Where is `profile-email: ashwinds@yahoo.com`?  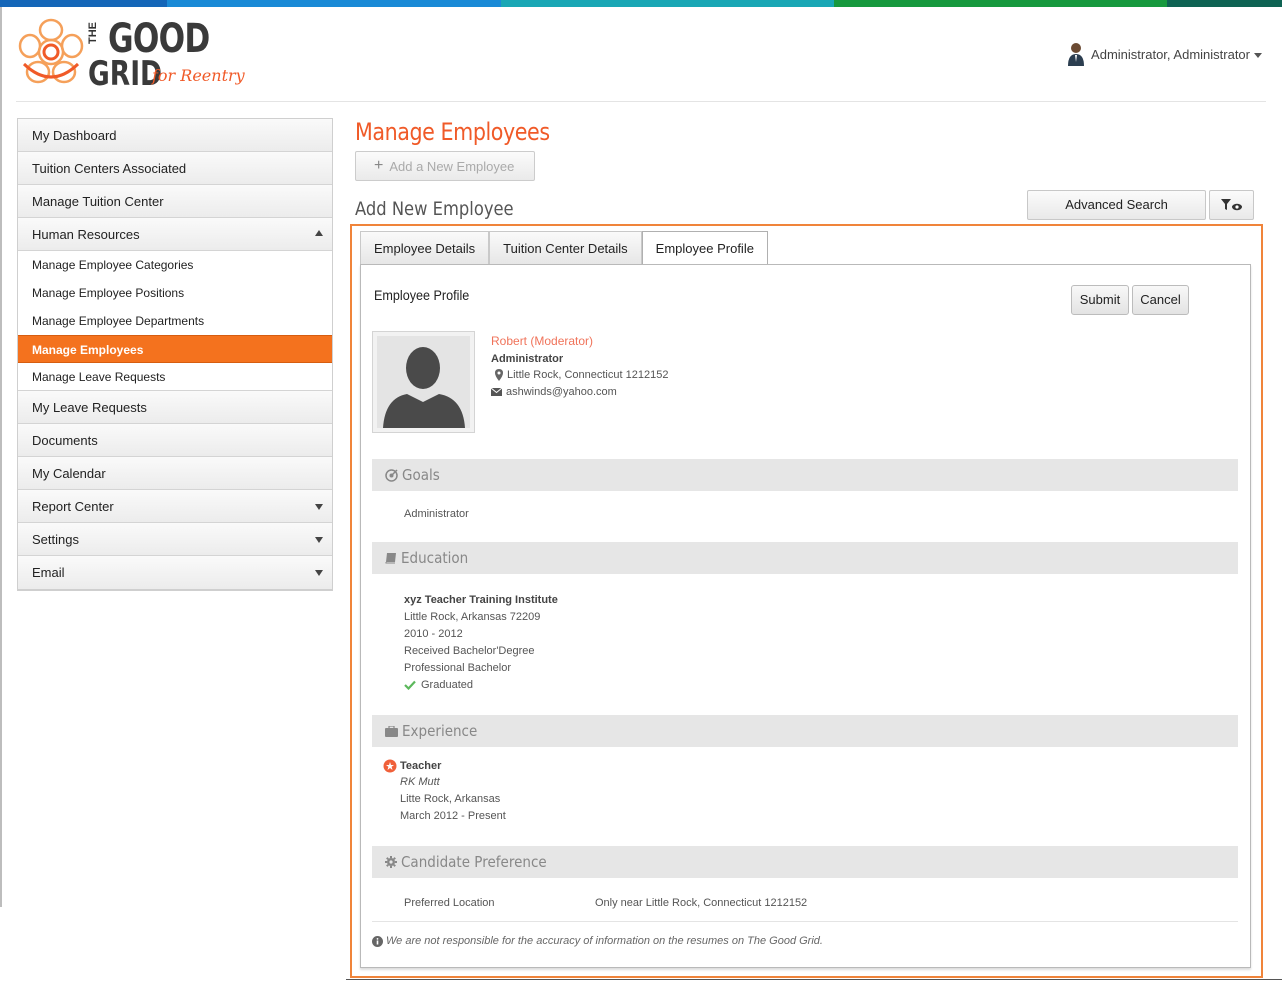
profile-email: ashwinds@yahoo.com is located at coordinates (554, 392).